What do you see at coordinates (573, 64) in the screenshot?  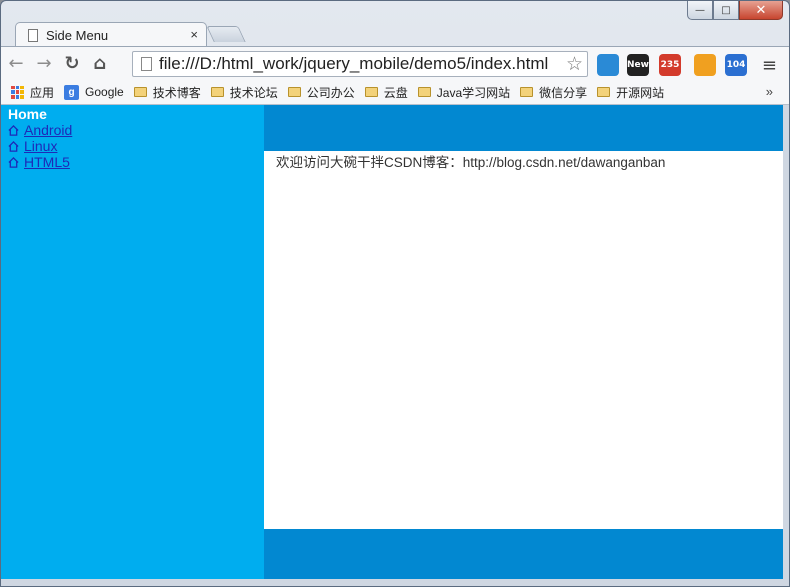 I see `bookmark-star-icon: ☆` at bounding box center [573, 64].